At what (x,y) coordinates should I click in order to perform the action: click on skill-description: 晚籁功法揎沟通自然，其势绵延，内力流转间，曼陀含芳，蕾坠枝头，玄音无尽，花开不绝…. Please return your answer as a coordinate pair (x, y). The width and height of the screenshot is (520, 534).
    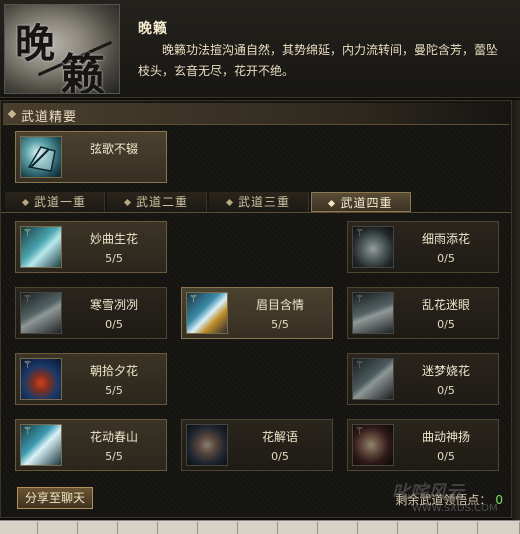
    Looking at the image, I should click on (318, 60).